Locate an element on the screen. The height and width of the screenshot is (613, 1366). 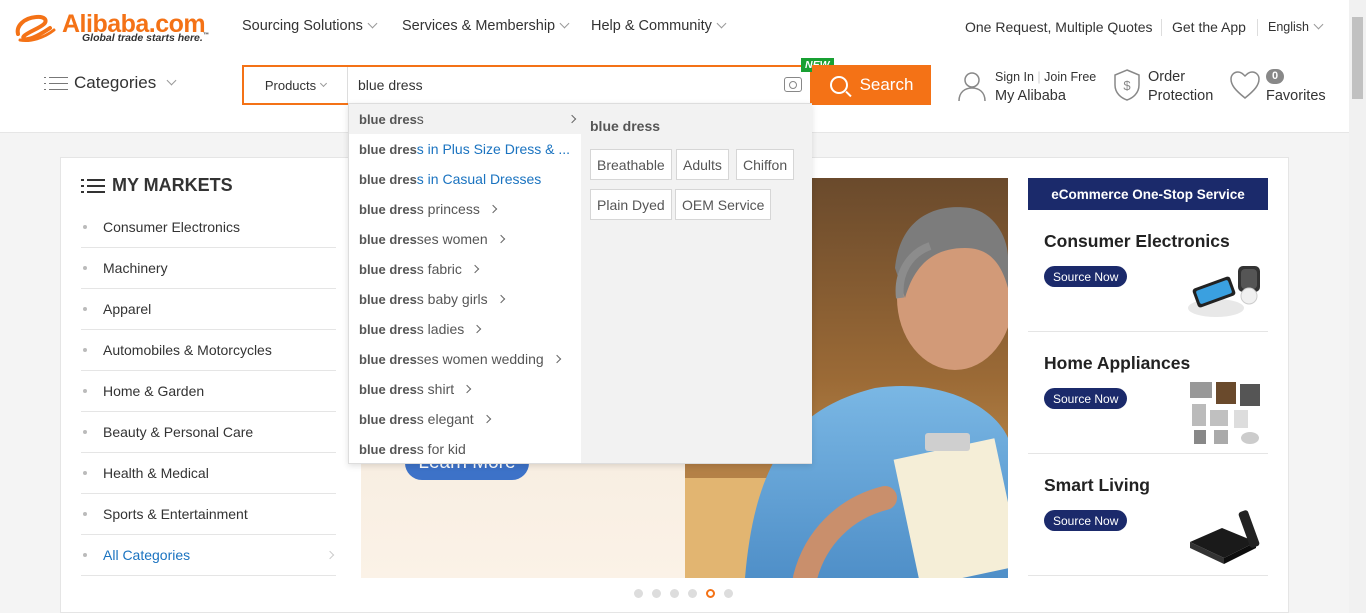
market-item-health: Health & Medical is located at coordinates (208, 473).